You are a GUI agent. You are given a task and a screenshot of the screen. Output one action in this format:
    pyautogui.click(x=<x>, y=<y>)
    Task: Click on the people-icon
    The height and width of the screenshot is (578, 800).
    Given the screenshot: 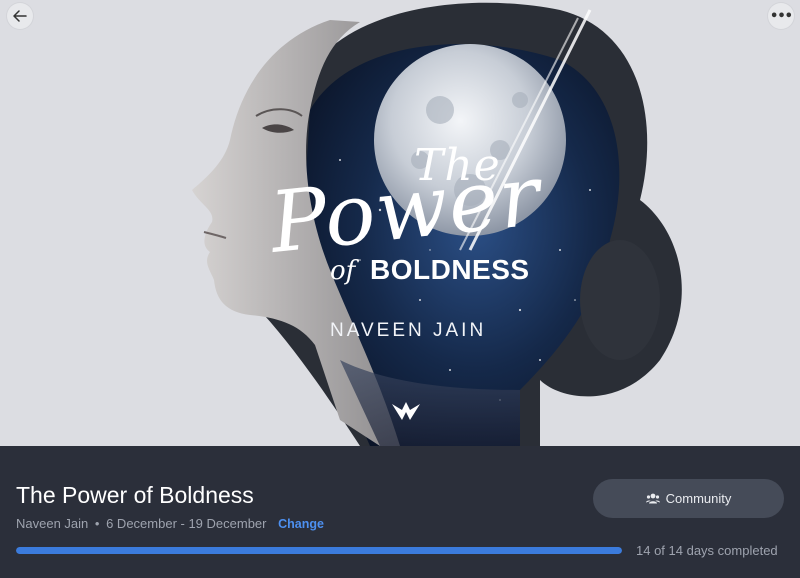 What is the action you would take?
    pyautogui.click(x=652, y=498)
    